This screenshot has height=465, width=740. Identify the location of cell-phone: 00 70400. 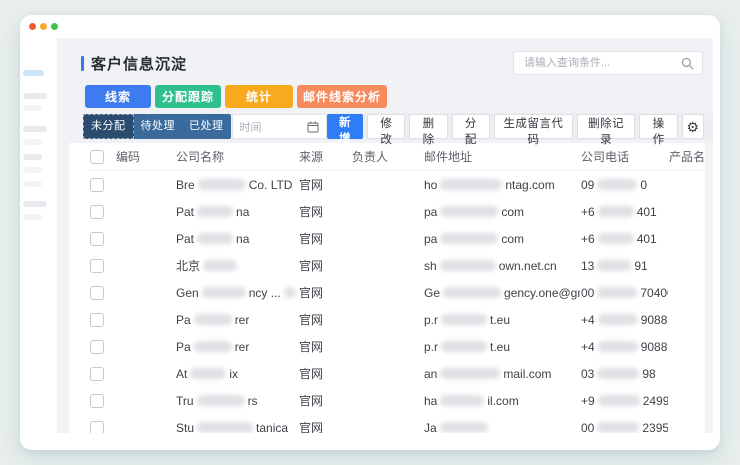
(624, 292).